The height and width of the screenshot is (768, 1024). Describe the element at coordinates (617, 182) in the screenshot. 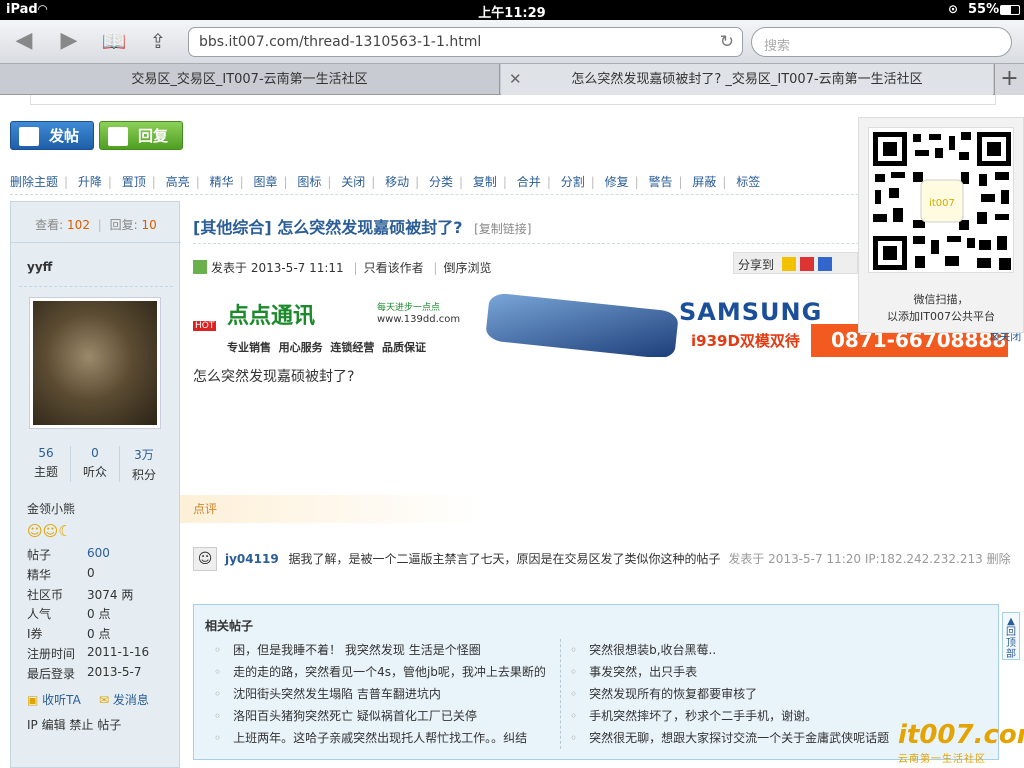

I see `mod-repair: 修复` at that location.